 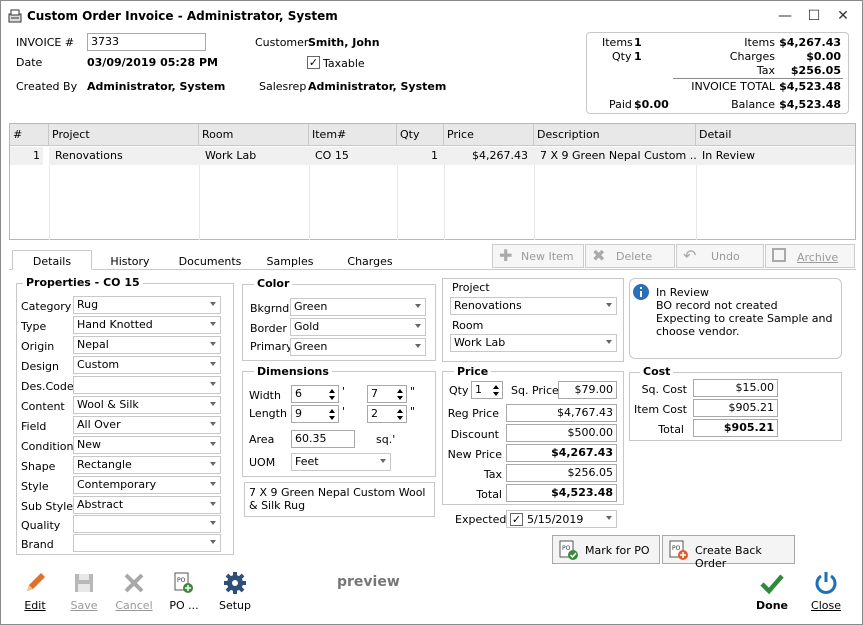 What do you see at coordinates (606, 549) in the screenshot?
I see `mark-for-po-button: PO Mark for PO` at bounding box center [606, 549].